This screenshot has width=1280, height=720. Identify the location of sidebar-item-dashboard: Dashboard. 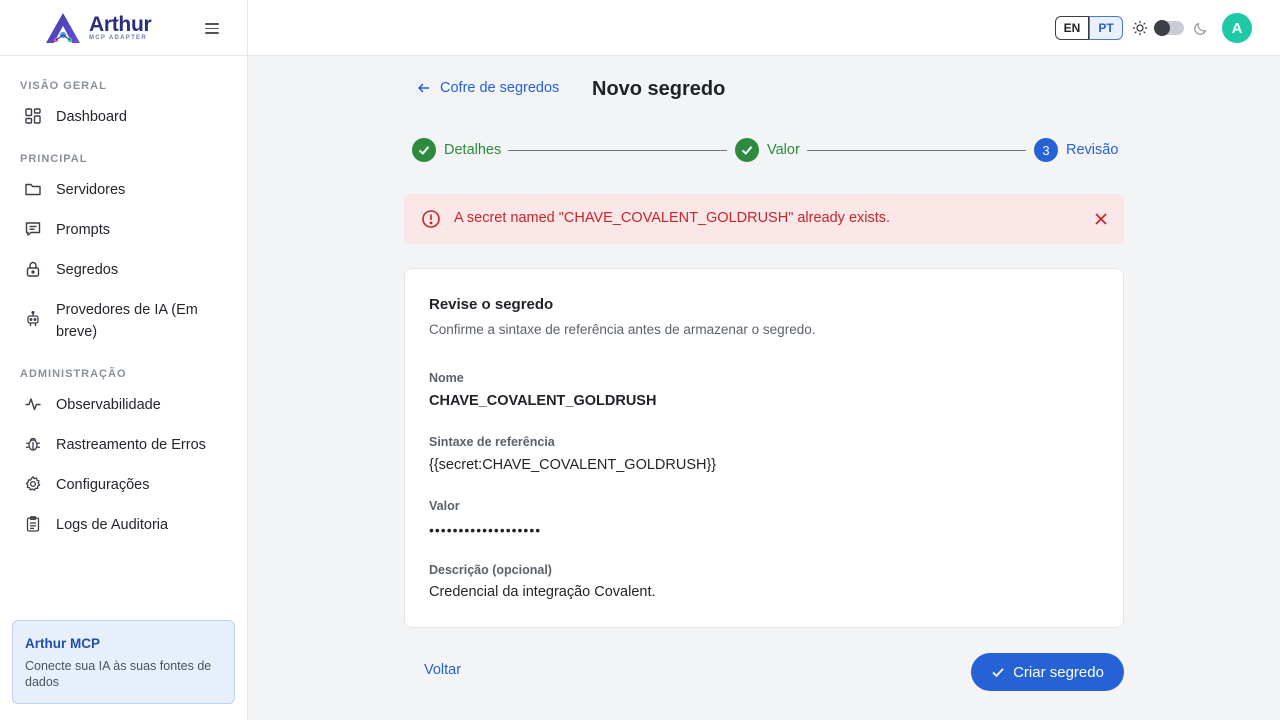
(75, 117).